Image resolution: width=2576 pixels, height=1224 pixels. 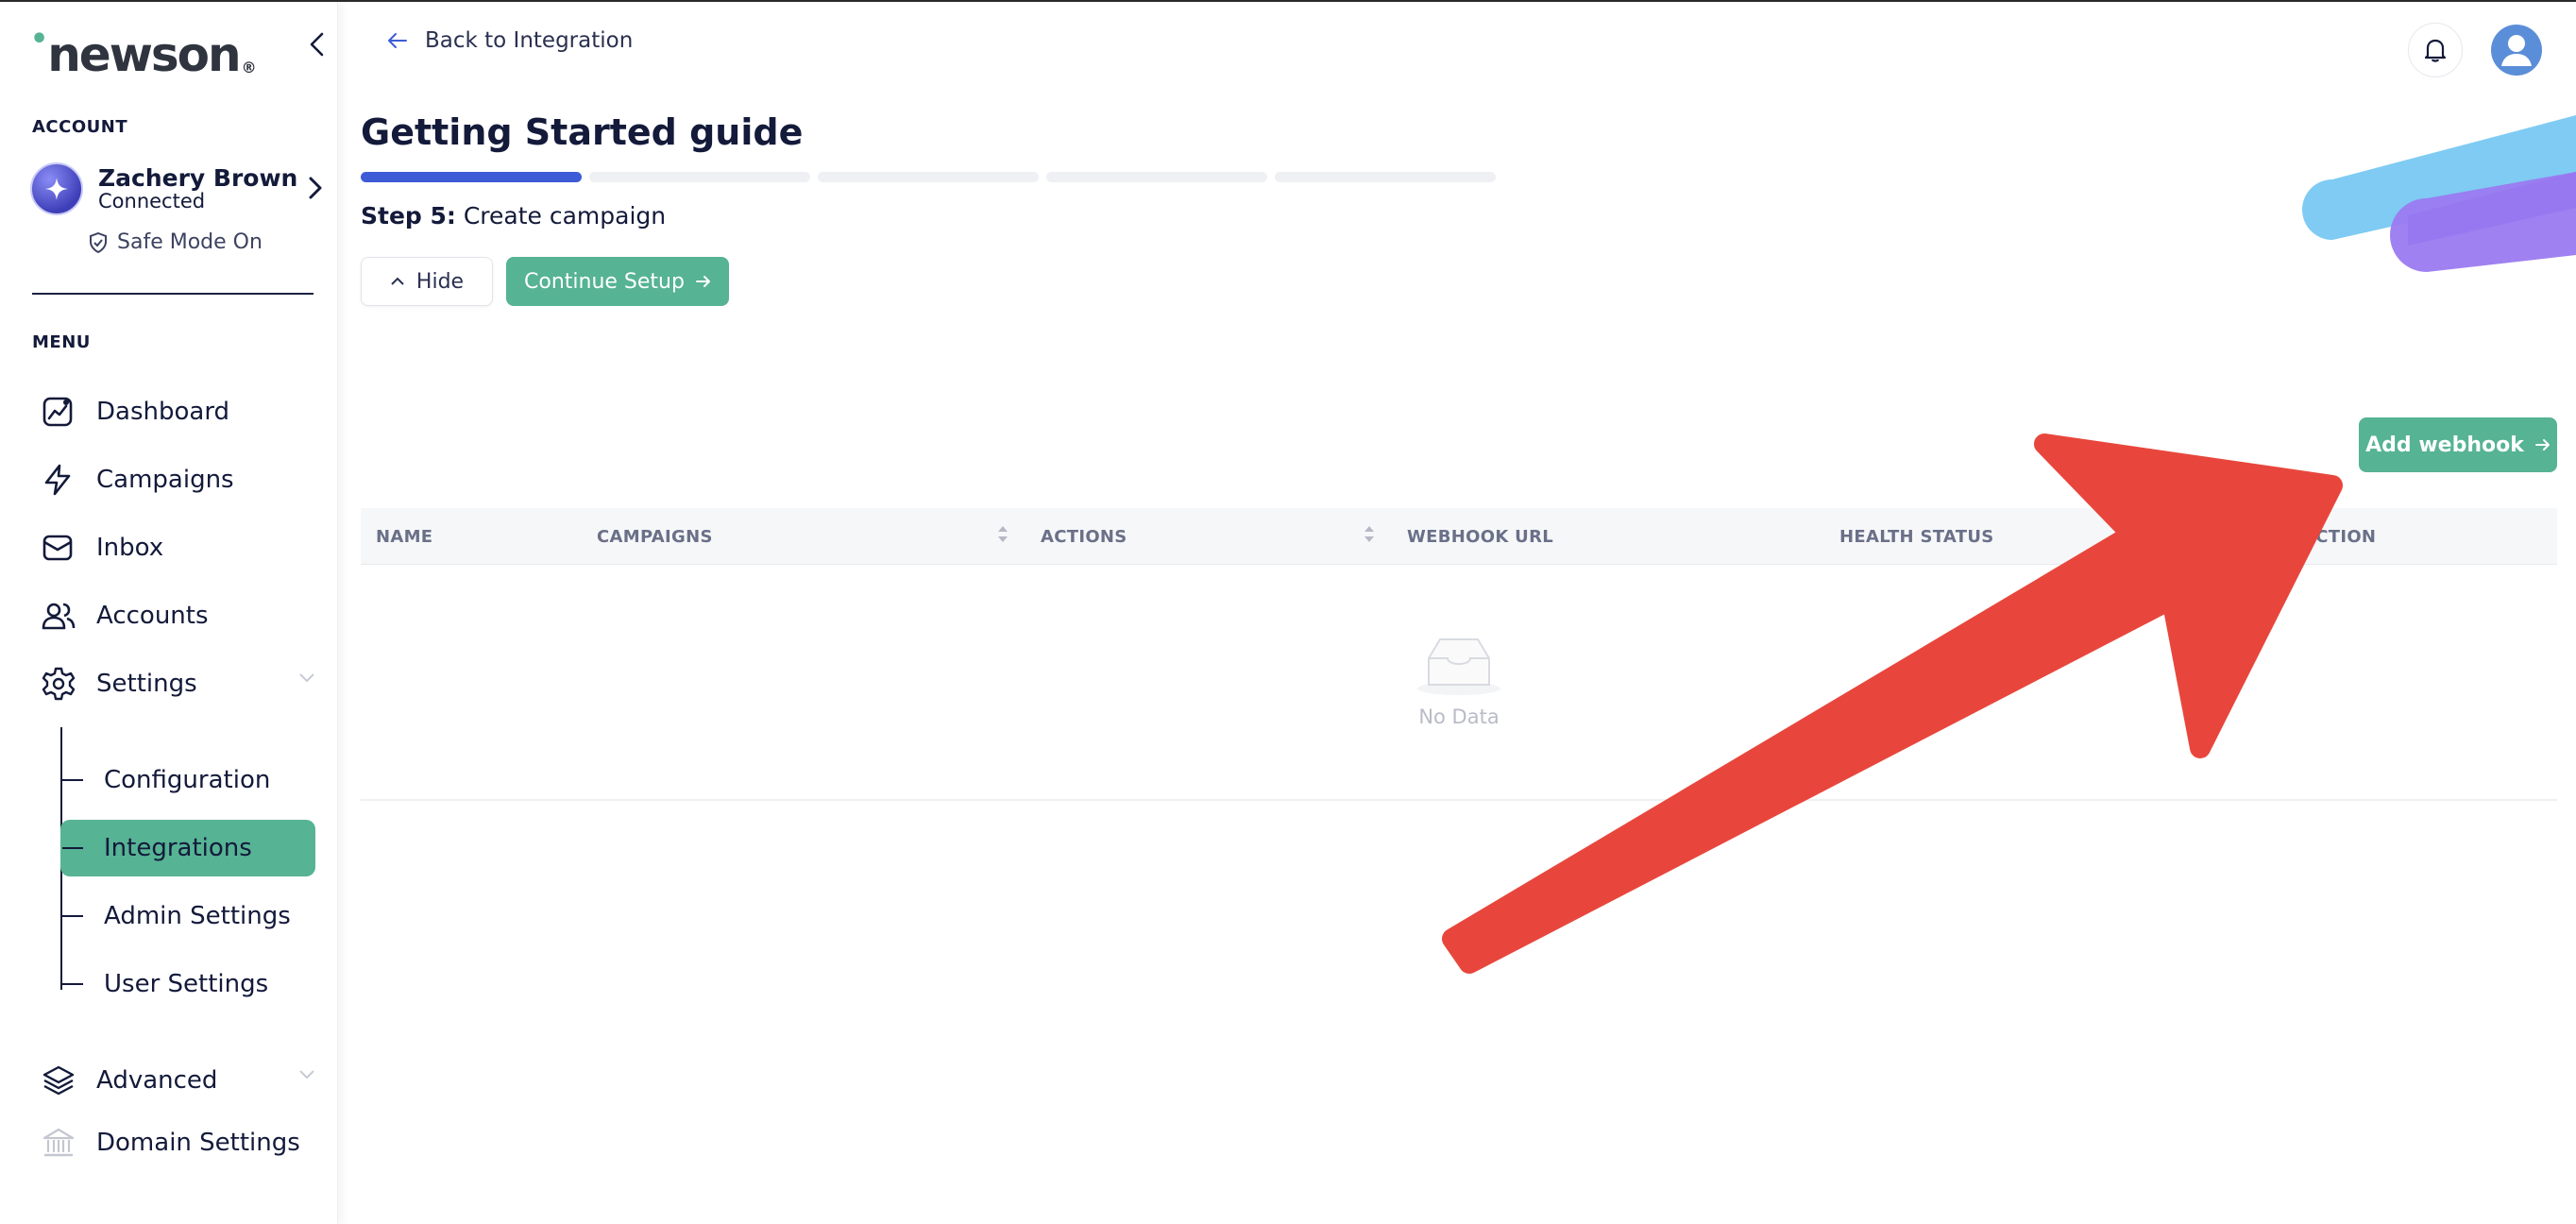 I want to click on sidebar-item-domain-settings: Domain Settings, so click(x=178, y=1142).